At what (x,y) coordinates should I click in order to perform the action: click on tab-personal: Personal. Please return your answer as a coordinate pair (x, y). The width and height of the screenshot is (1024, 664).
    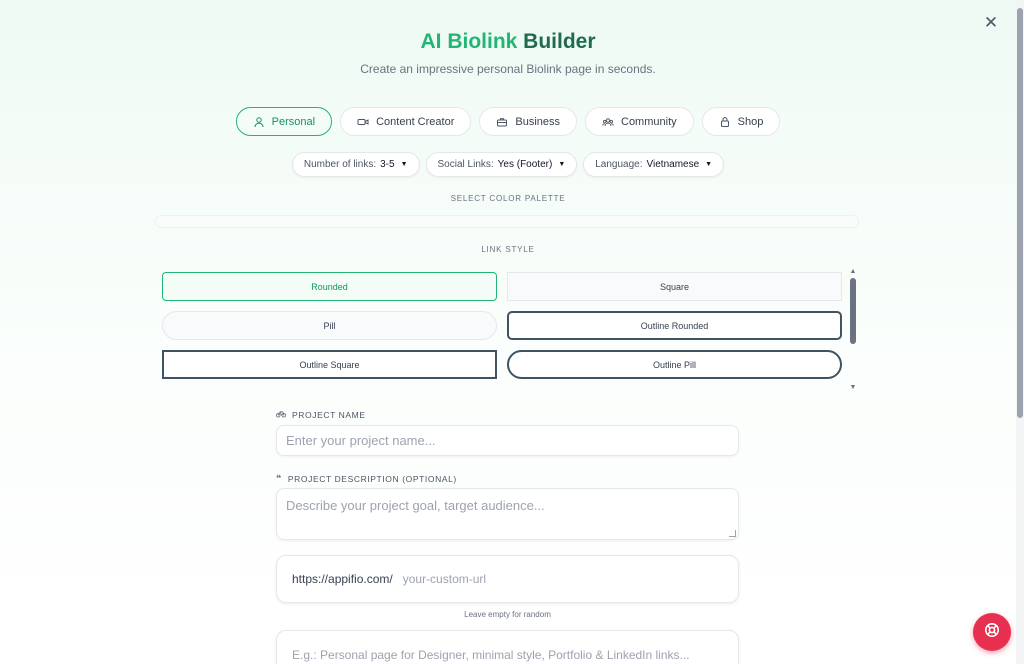
    Looking at the image, I should click on (284, 121).